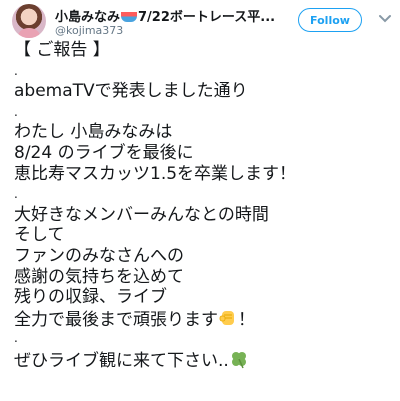 Image resolution: width=400 pixels, height=401 pixels. I want to click on raised-fist-emoji-icon, so click(226, 317).